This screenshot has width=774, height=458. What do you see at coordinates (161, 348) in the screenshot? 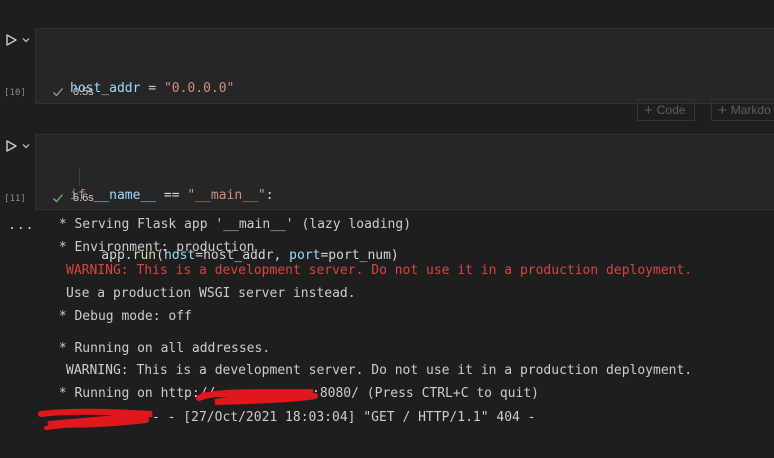
I see `output-line: * Running on all addresses.` at bounding box center [161, 348].